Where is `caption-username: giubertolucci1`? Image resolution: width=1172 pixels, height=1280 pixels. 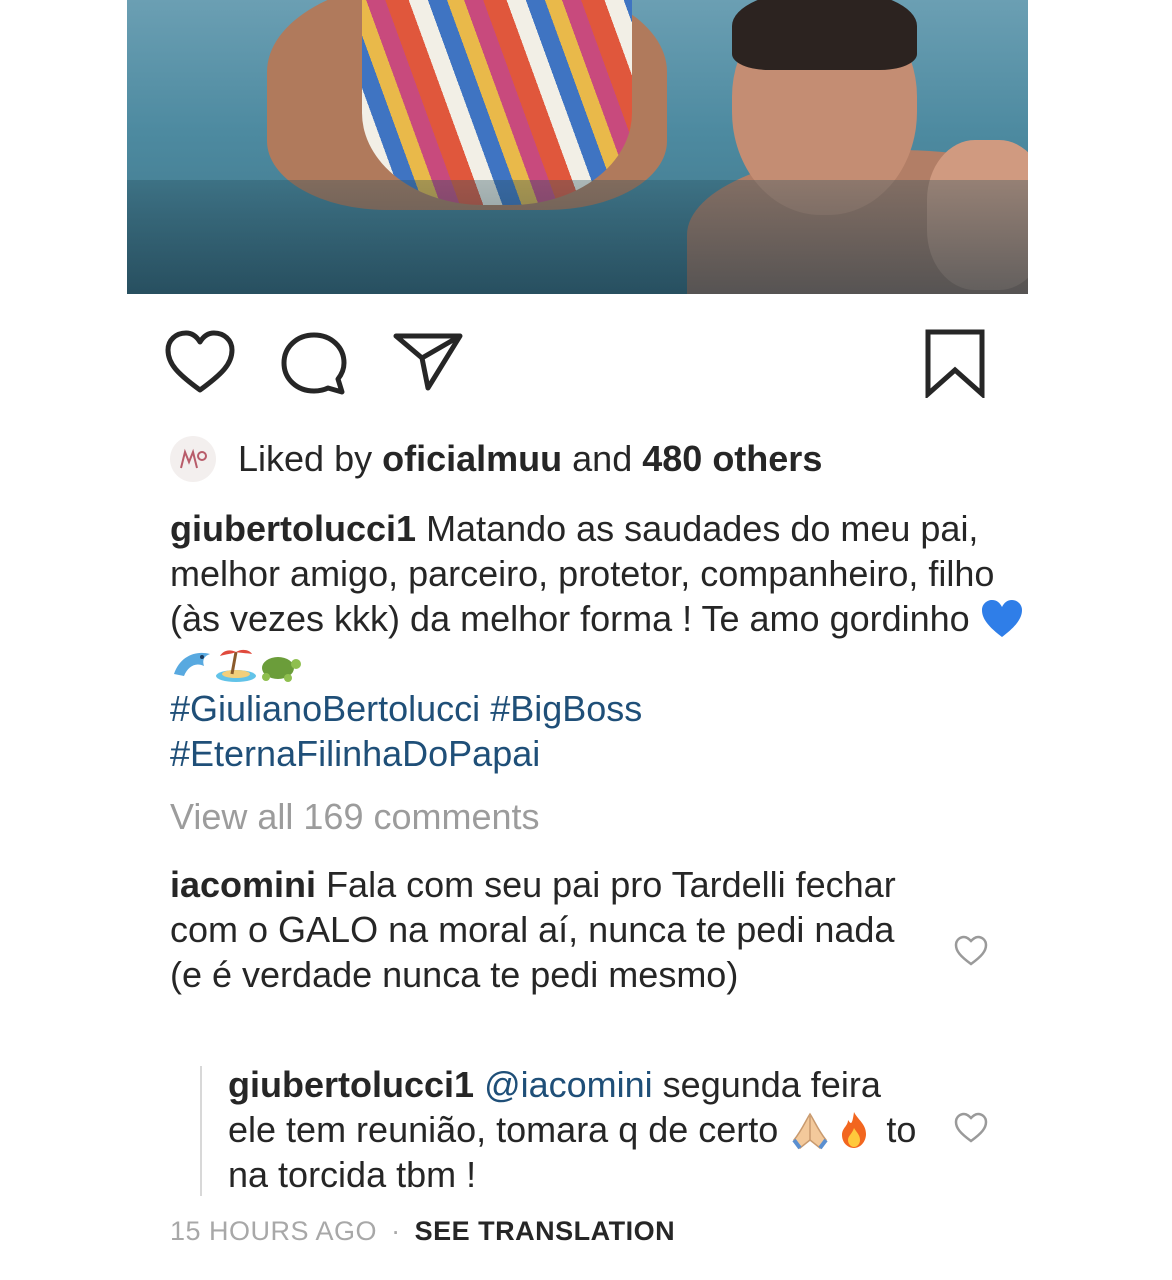 caption-username: giubertolucci1 is located at coordinates (293, 528).